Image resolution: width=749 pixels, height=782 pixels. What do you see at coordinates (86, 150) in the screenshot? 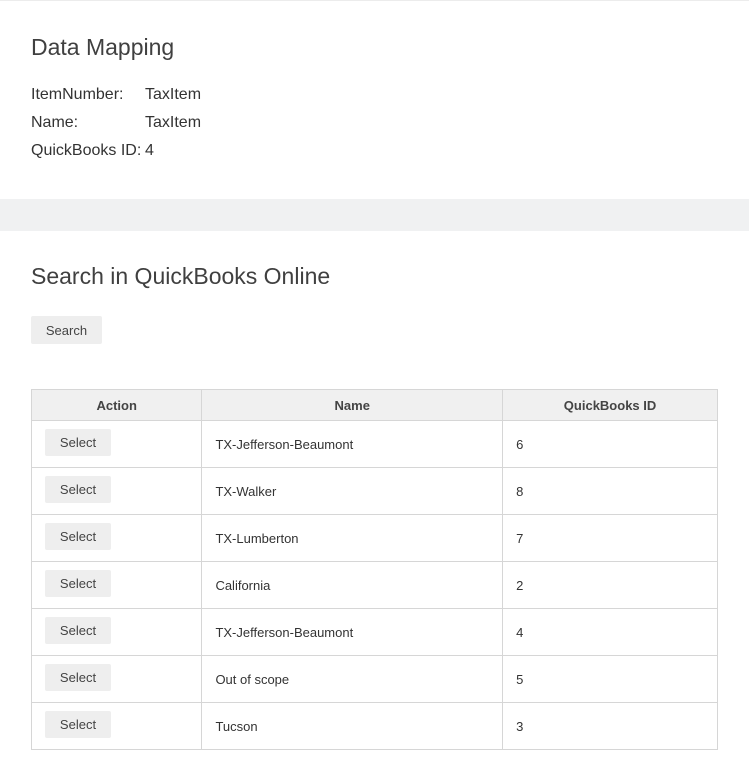
I see `field-label: QuickBooks ID:` at bounding box center [86, 150].